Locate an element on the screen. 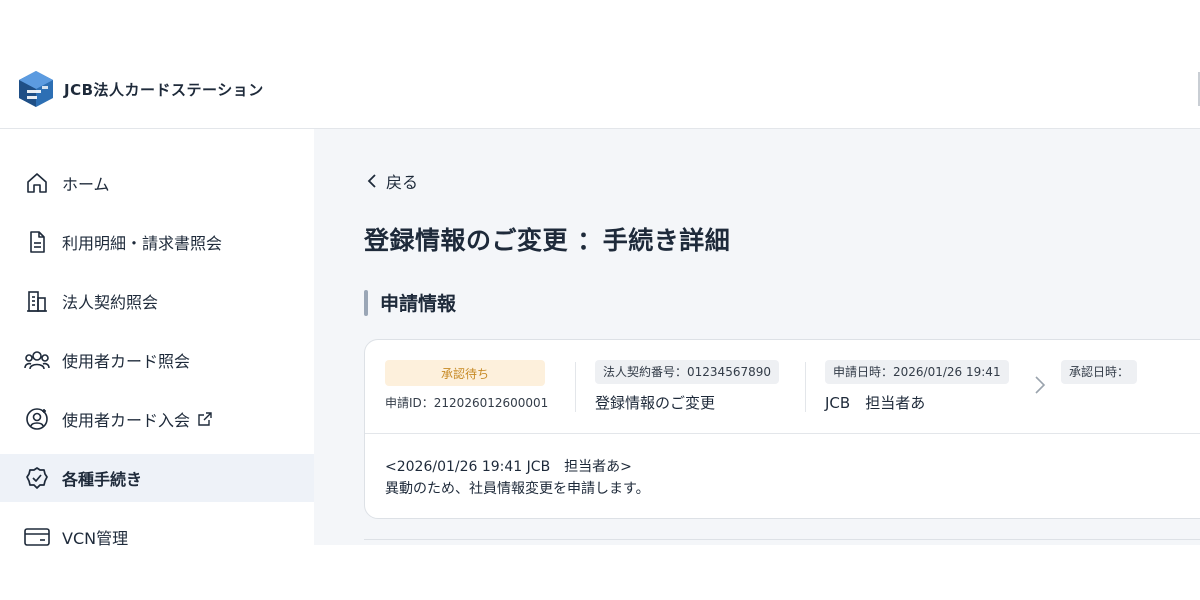 The height and width of the screenshot is (600, 1200). back-label: 戻る is located at coordinates (402, 182).